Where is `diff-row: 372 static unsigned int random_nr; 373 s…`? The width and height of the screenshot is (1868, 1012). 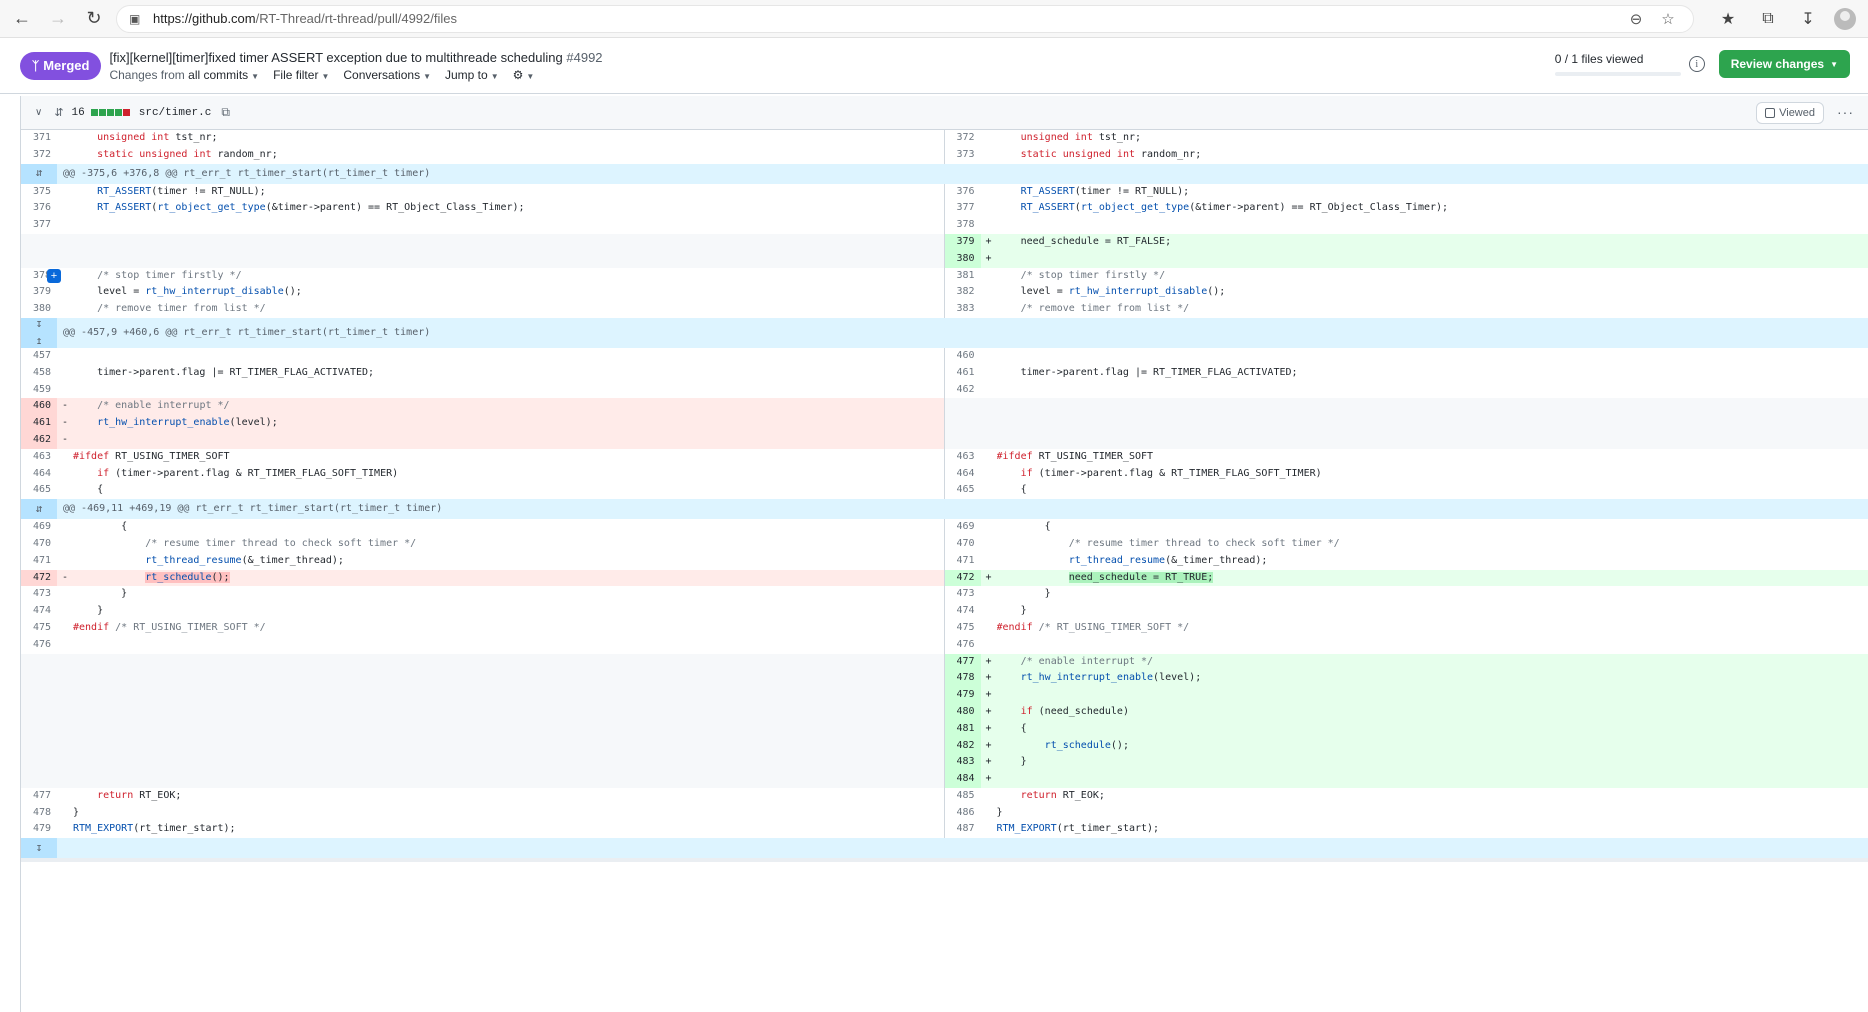
diff-row: 372 static unsigned int random_nr; 373 s… is located at coordinates (944, 155).